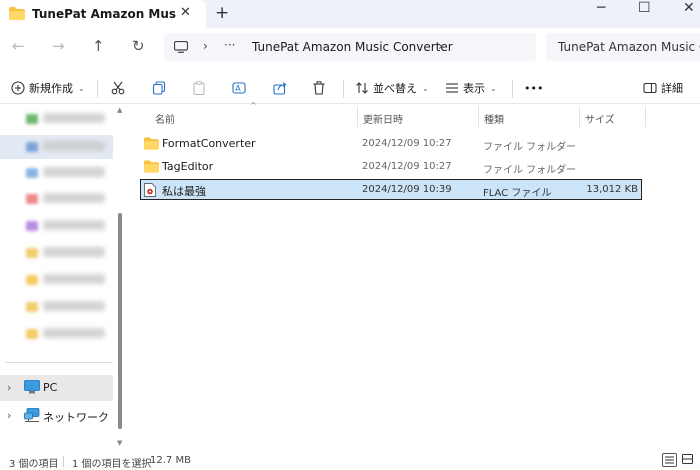 Image resolution: width=700 pixels, height=470 pixels. I want to click on scroll-up-arrow-icon: ▲, so click(119, 110).